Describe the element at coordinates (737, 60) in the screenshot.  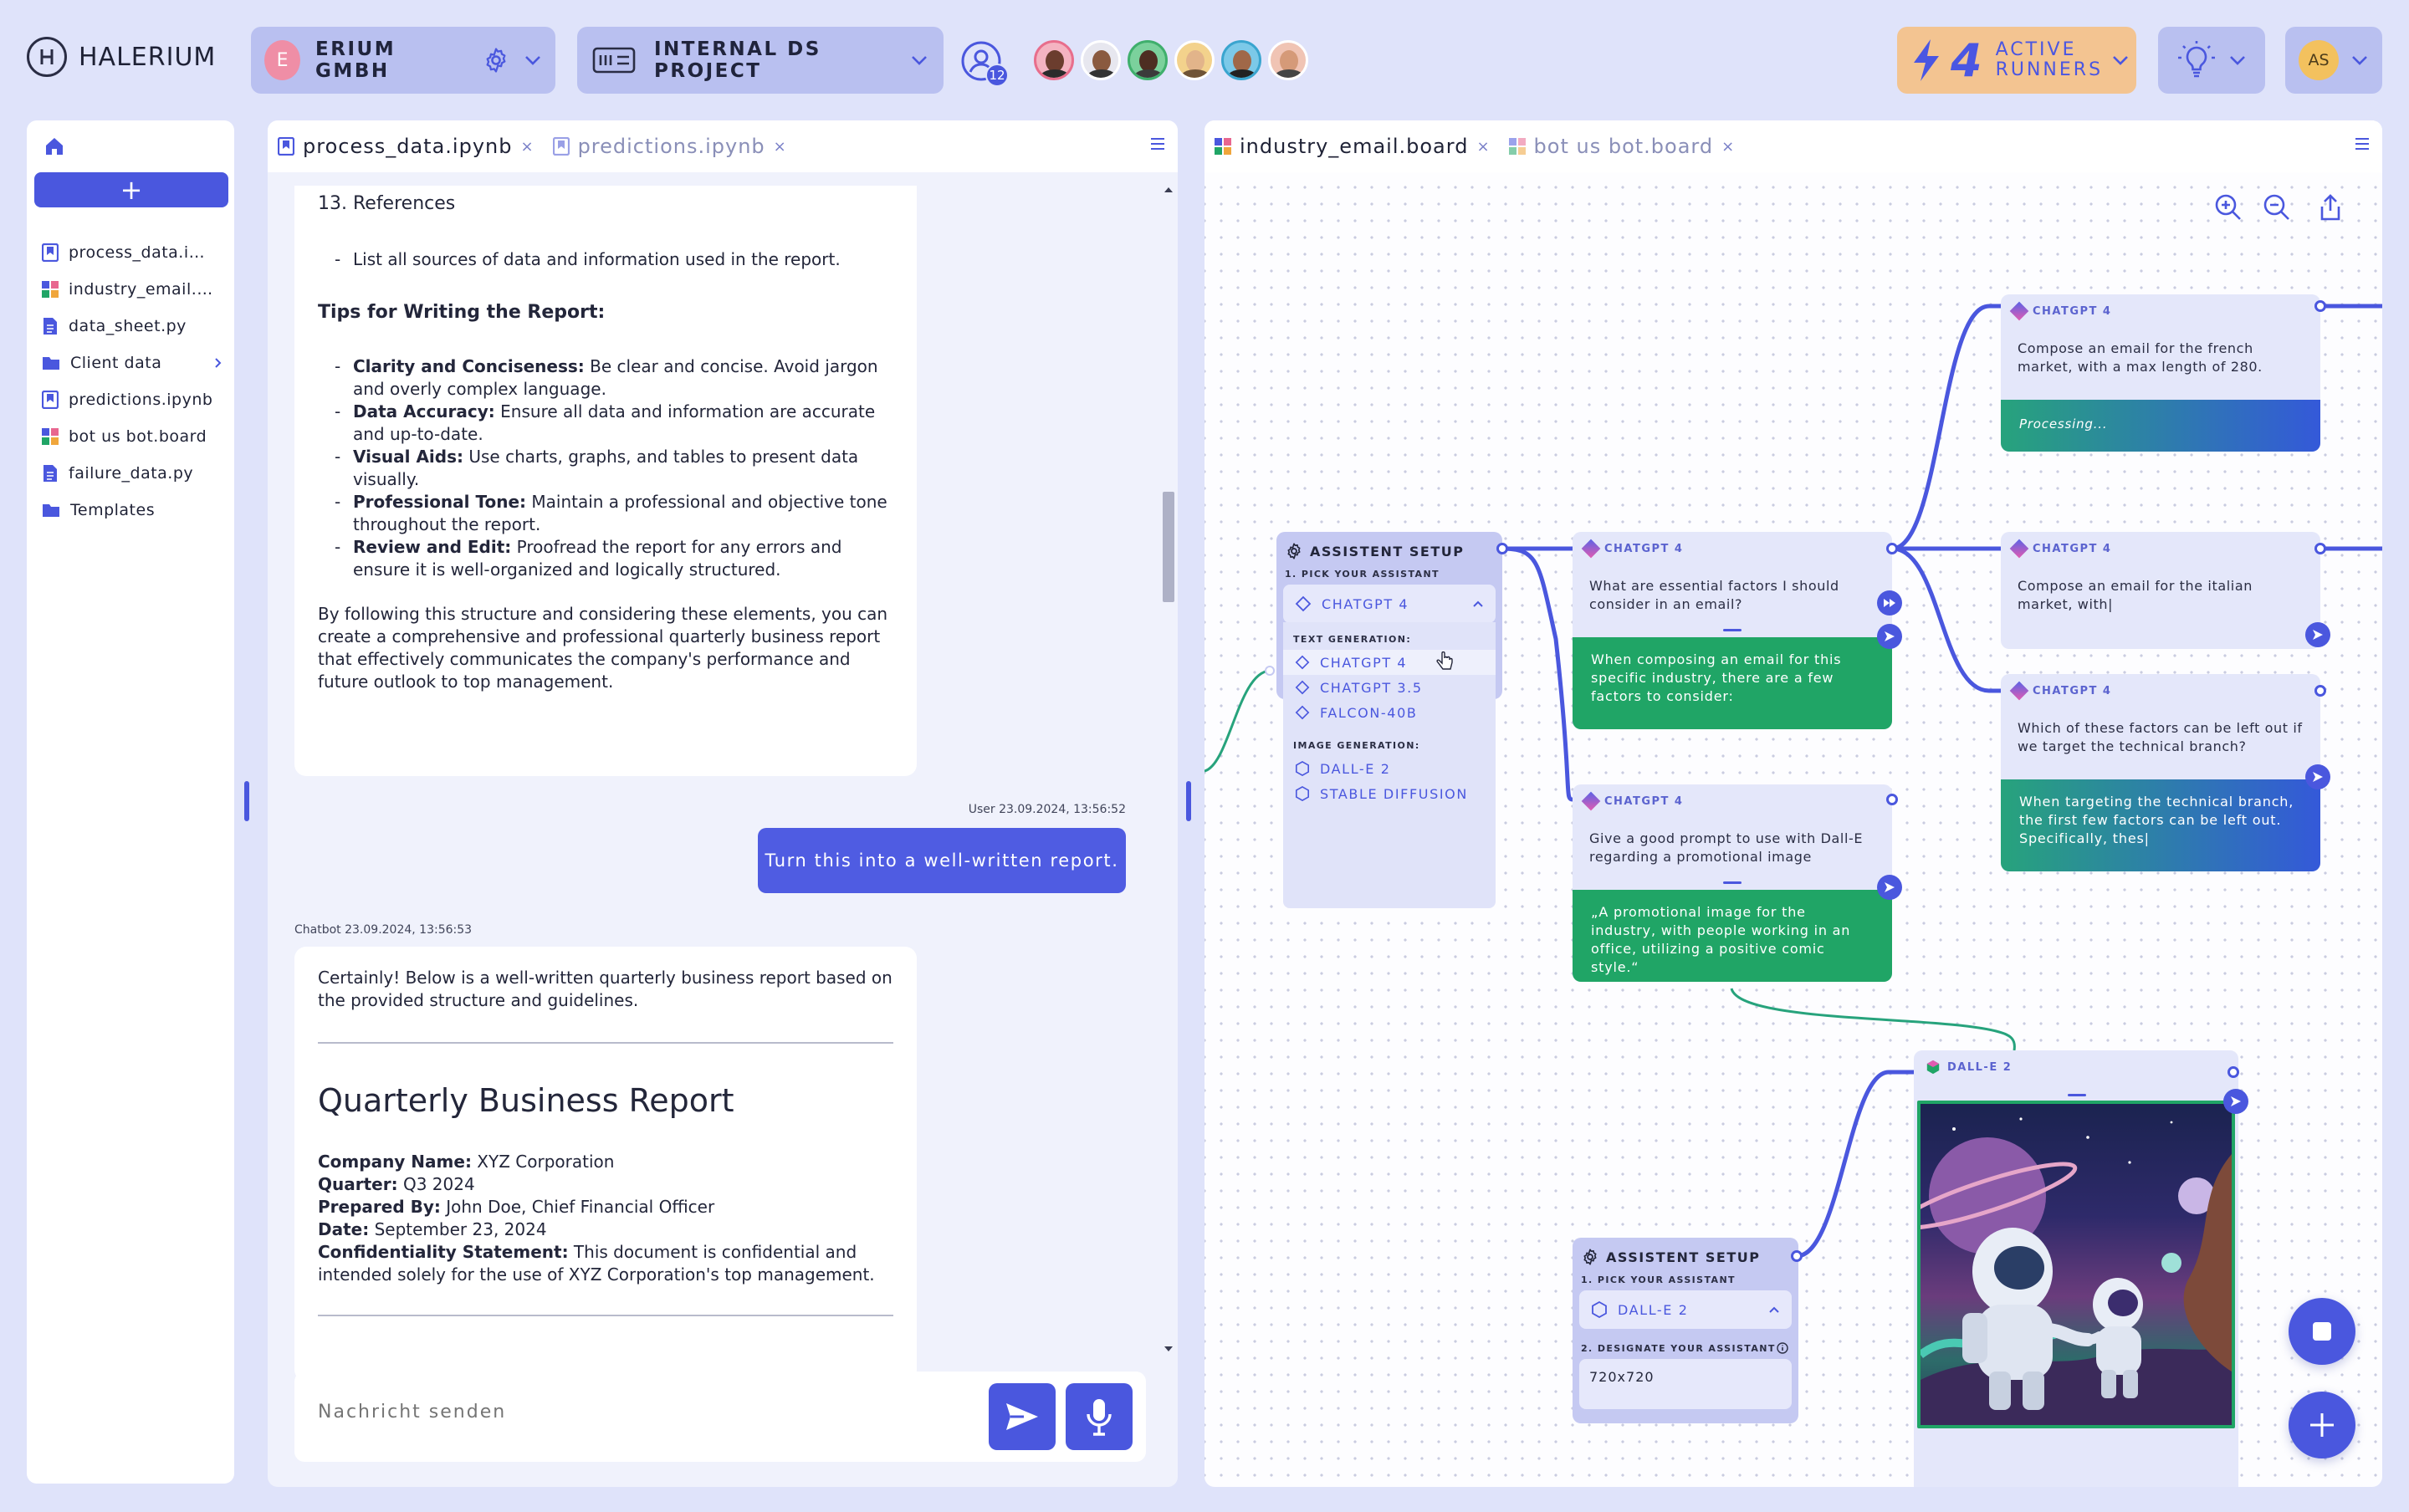
I see `project-name: INTERNAL DS PROJECT` at that location.